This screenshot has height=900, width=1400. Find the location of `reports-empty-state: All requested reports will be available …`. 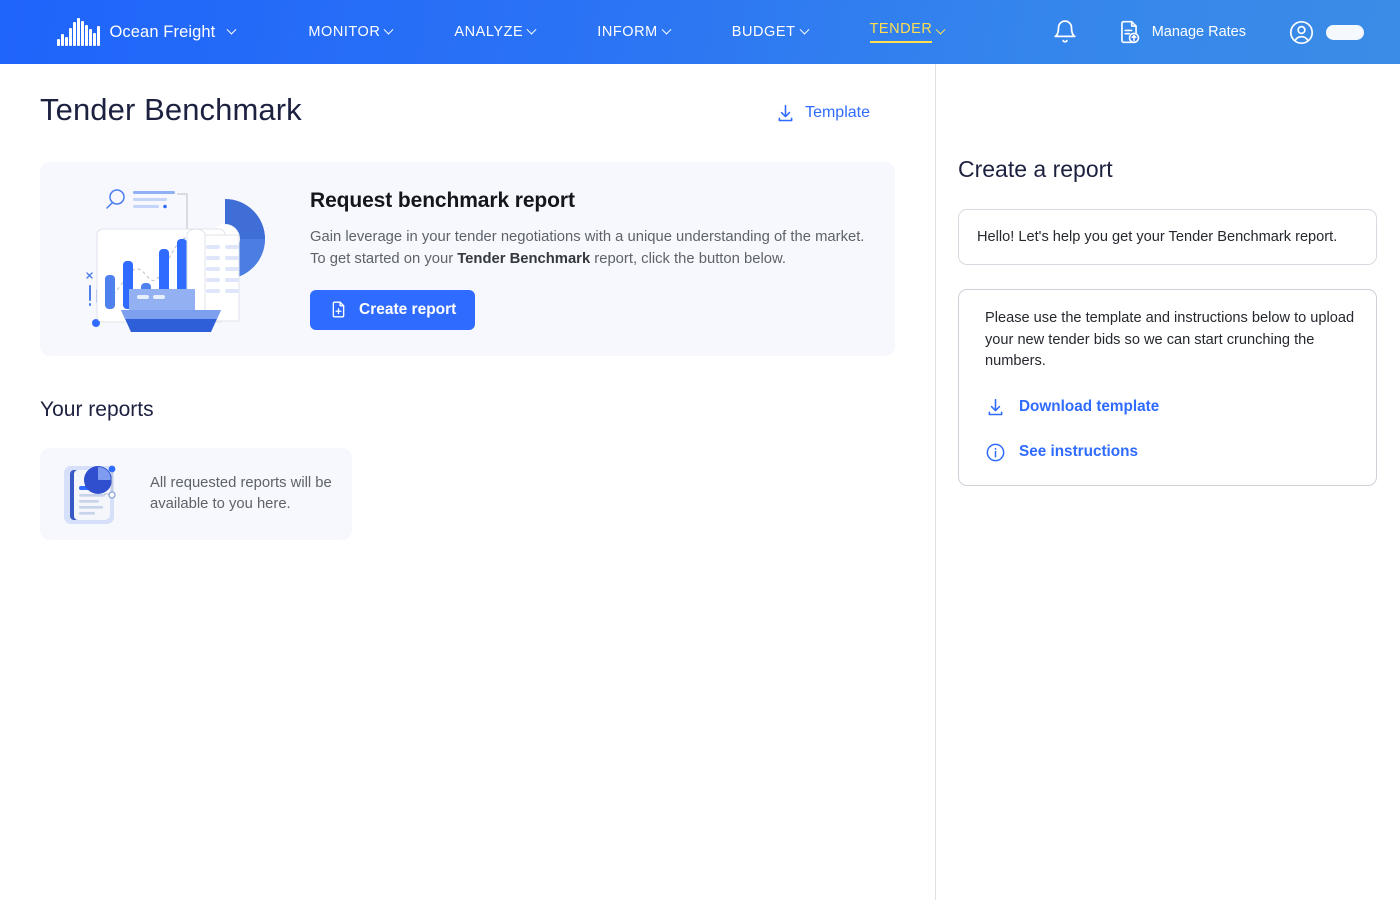

reports-empty-state: All requested reports will be available … is located at coordinates (196, 494).